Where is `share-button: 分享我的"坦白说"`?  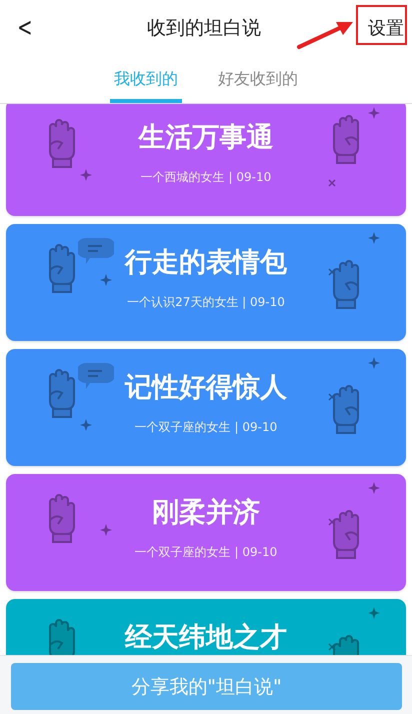
share-button: 分享我的"坦白说" is located at coordinates (206, 686).